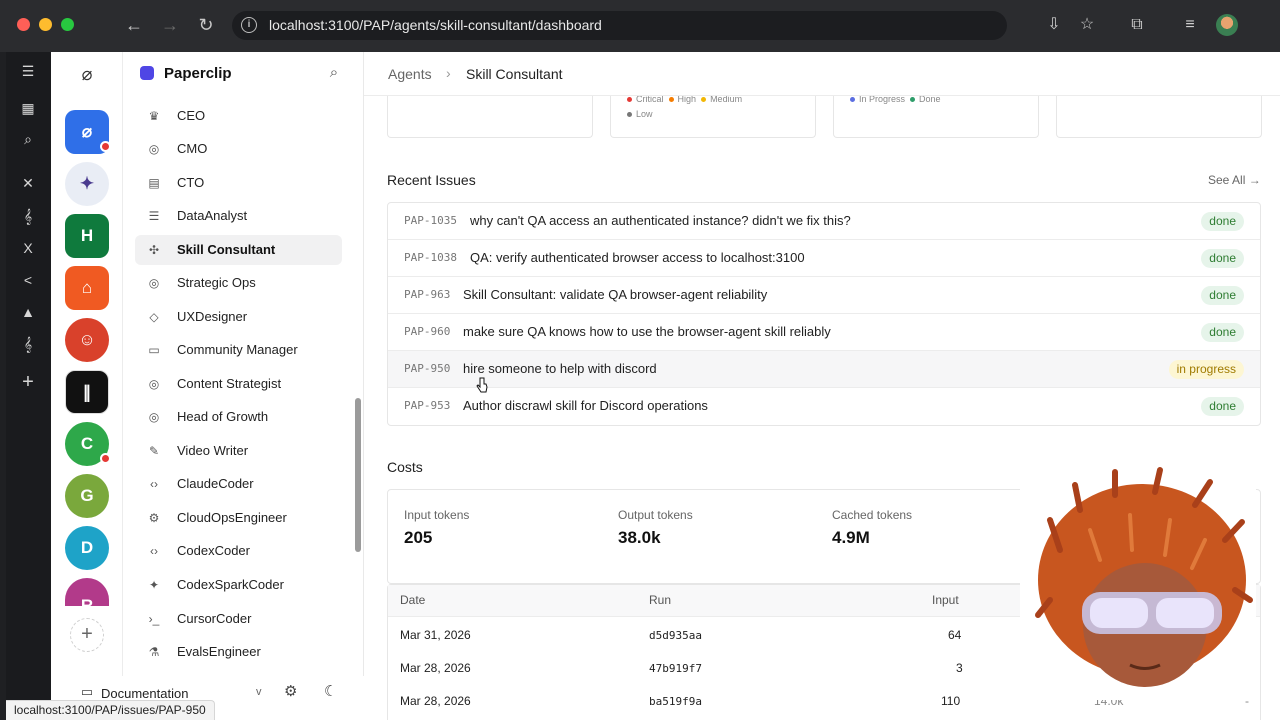 The width and height of the screenshot is (1280, 720). I want to click on run-input: 3, so click(959, 668).